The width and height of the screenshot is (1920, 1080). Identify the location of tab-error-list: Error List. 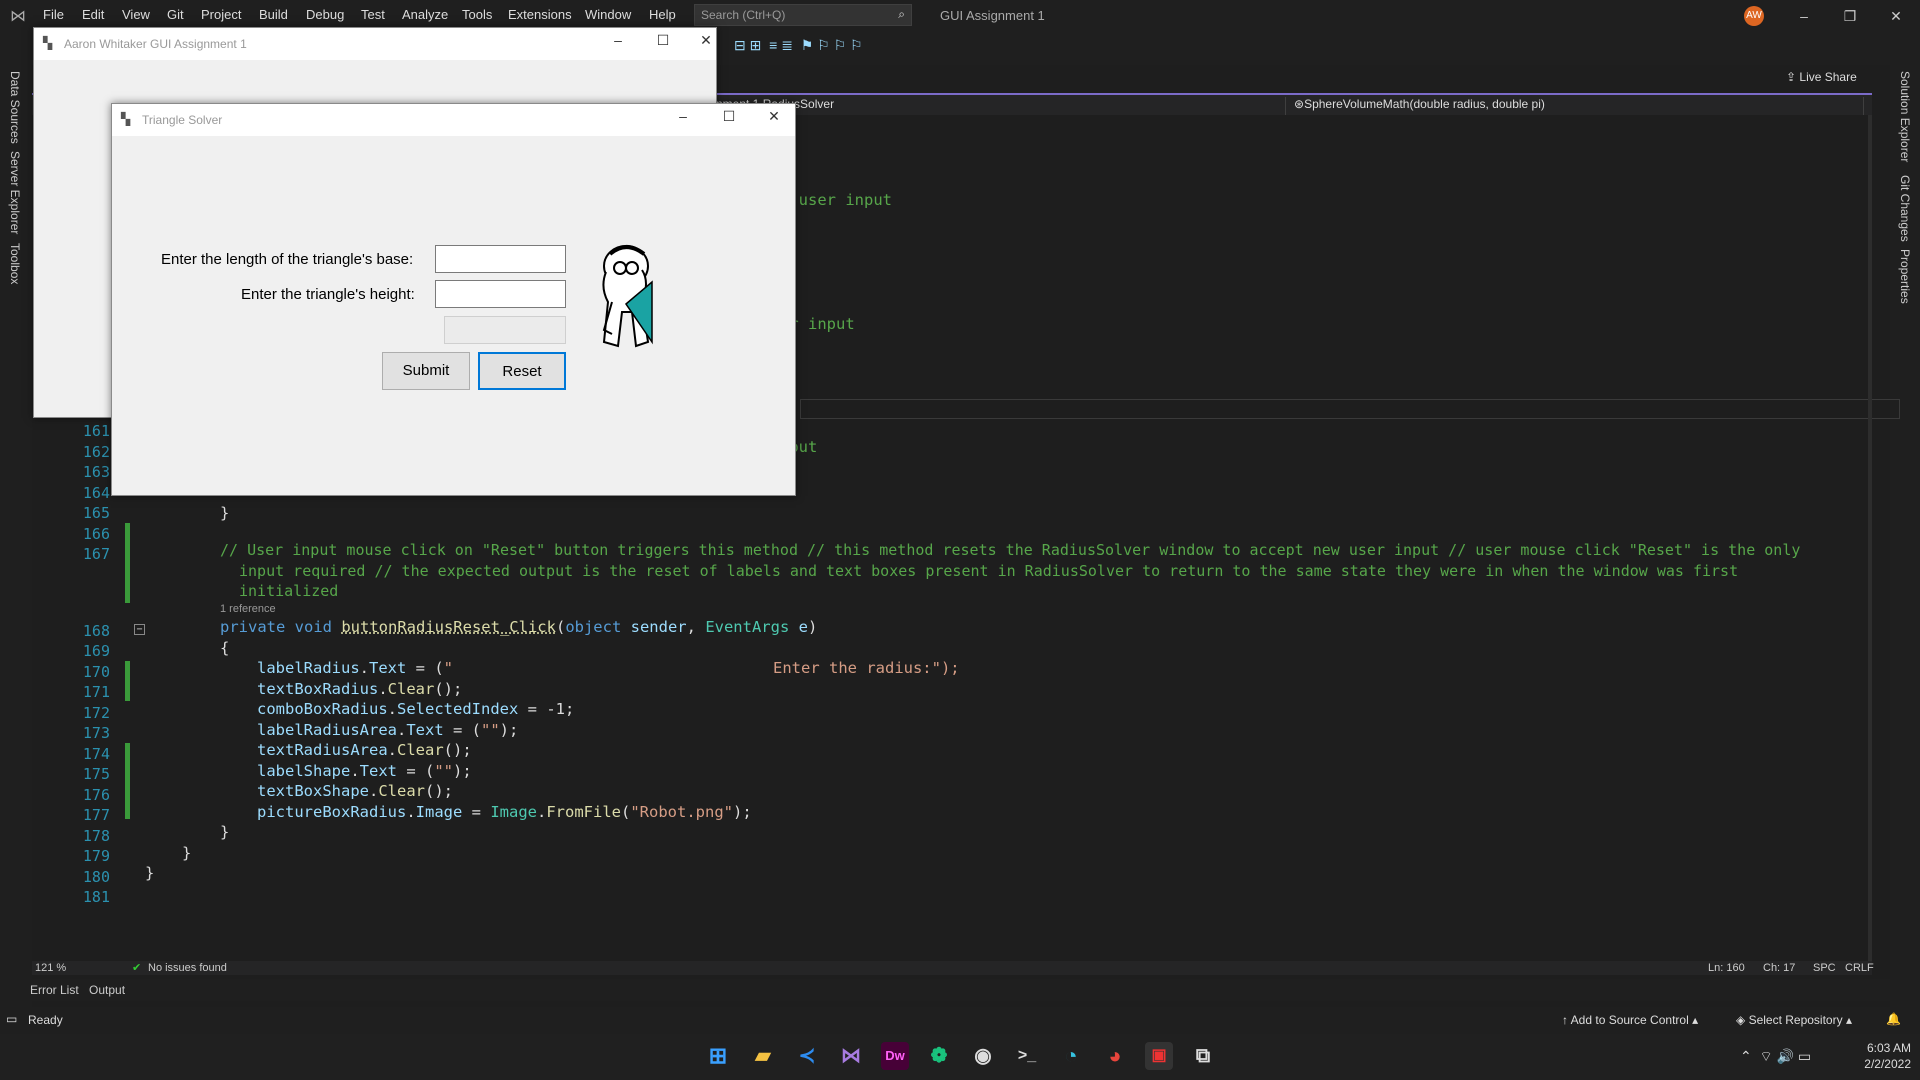
(54, 990).